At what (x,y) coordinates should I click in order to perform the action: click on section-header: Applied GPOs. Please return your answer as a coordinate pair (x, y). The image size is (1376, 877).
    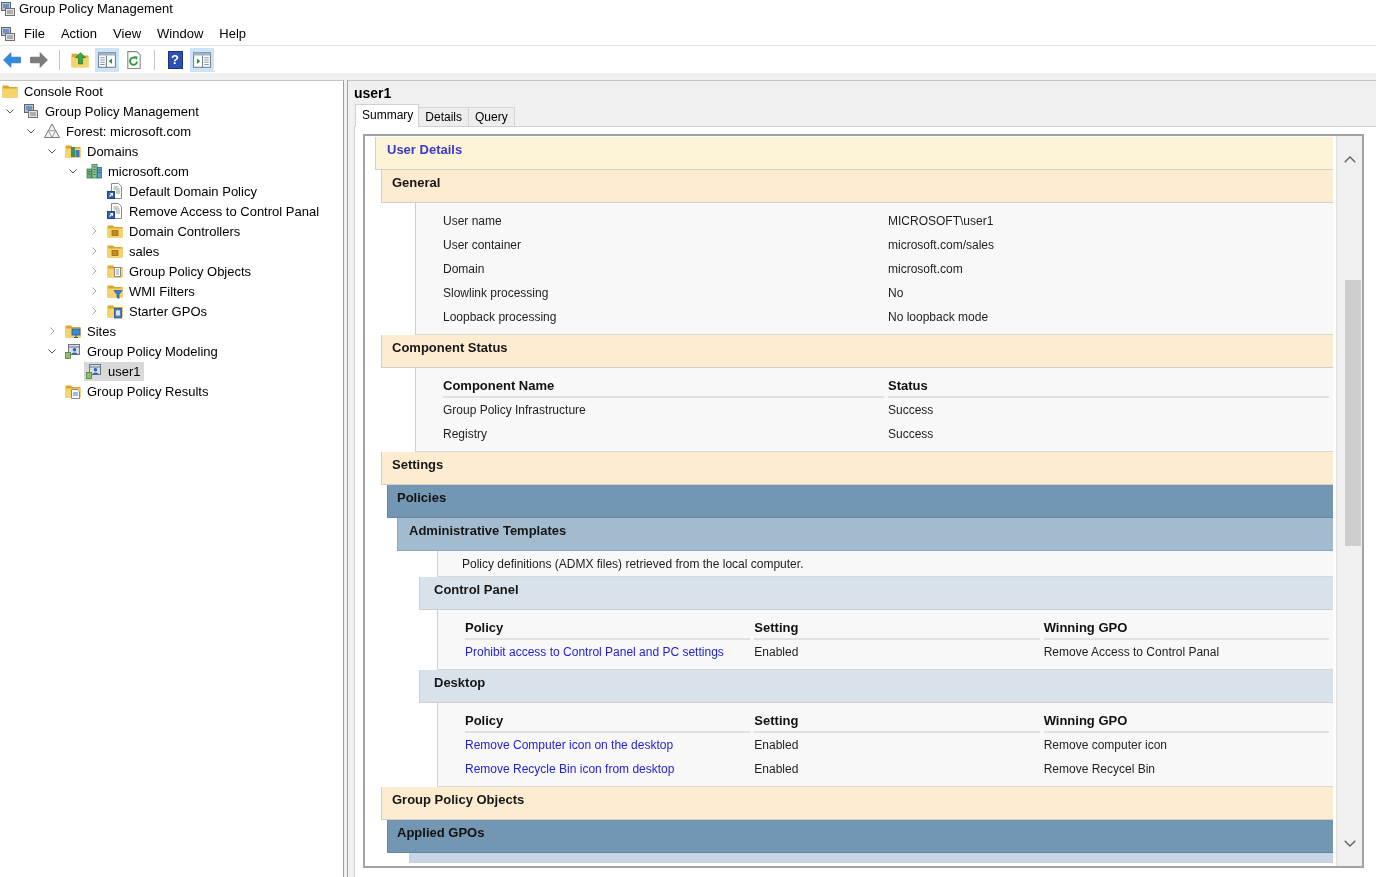
    Looking at the image, I should click on (860, 836).